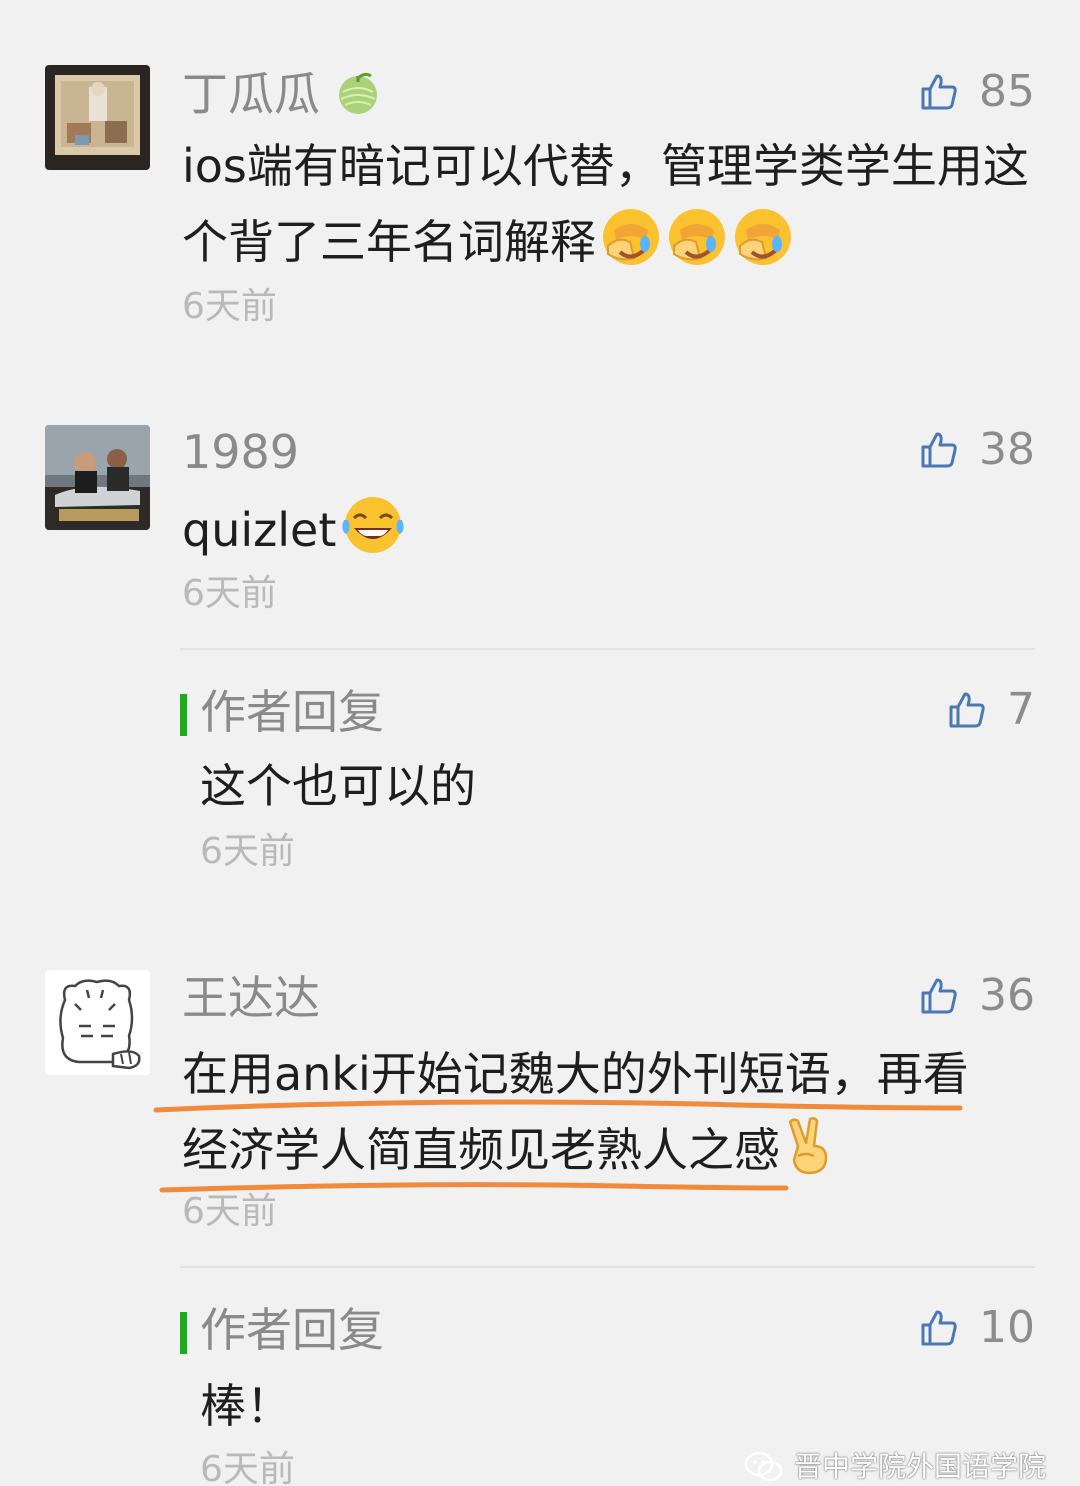 Image resolution: width=1080 pixels, height=1486 pixels. Describe the element at coordinates (991, 710) in the screenshot. I see `reply-like-button: 7` at that location.